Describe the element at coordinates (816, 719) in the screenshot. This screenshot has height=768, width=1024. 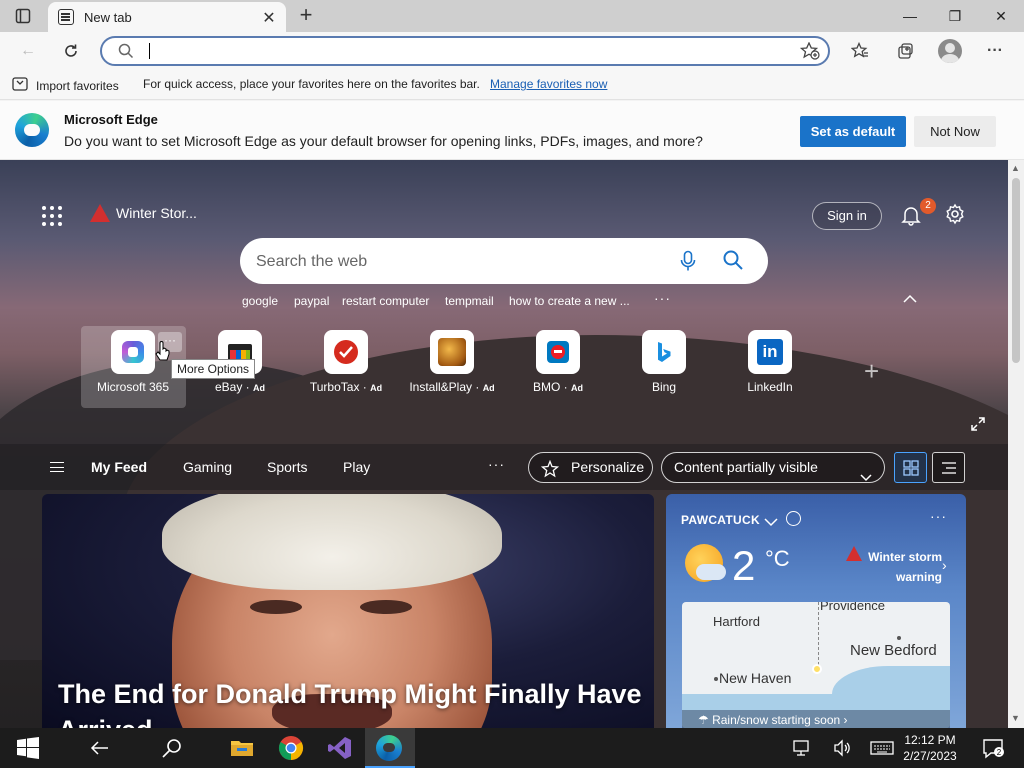
I see `weather-forecast-footer: ☂ Rain/snow starting soon ›` at that location.